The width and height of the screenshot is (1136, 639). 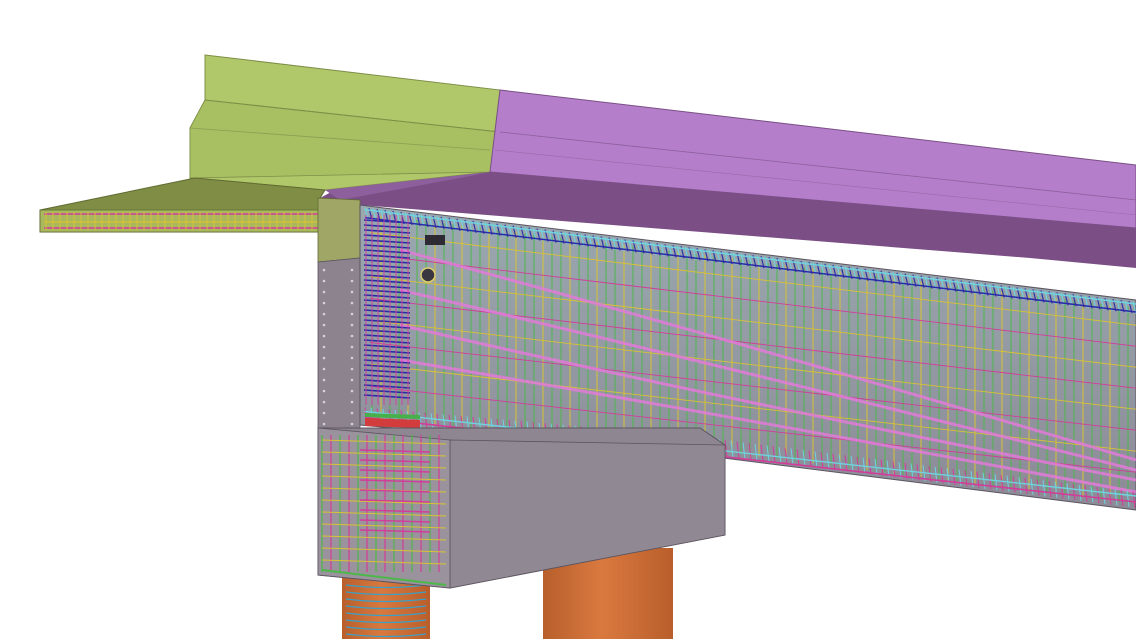 What do you see at coordinates (339, 314) in the screenshot?
I see `deck-end-face` at bounding box center [339, 314].